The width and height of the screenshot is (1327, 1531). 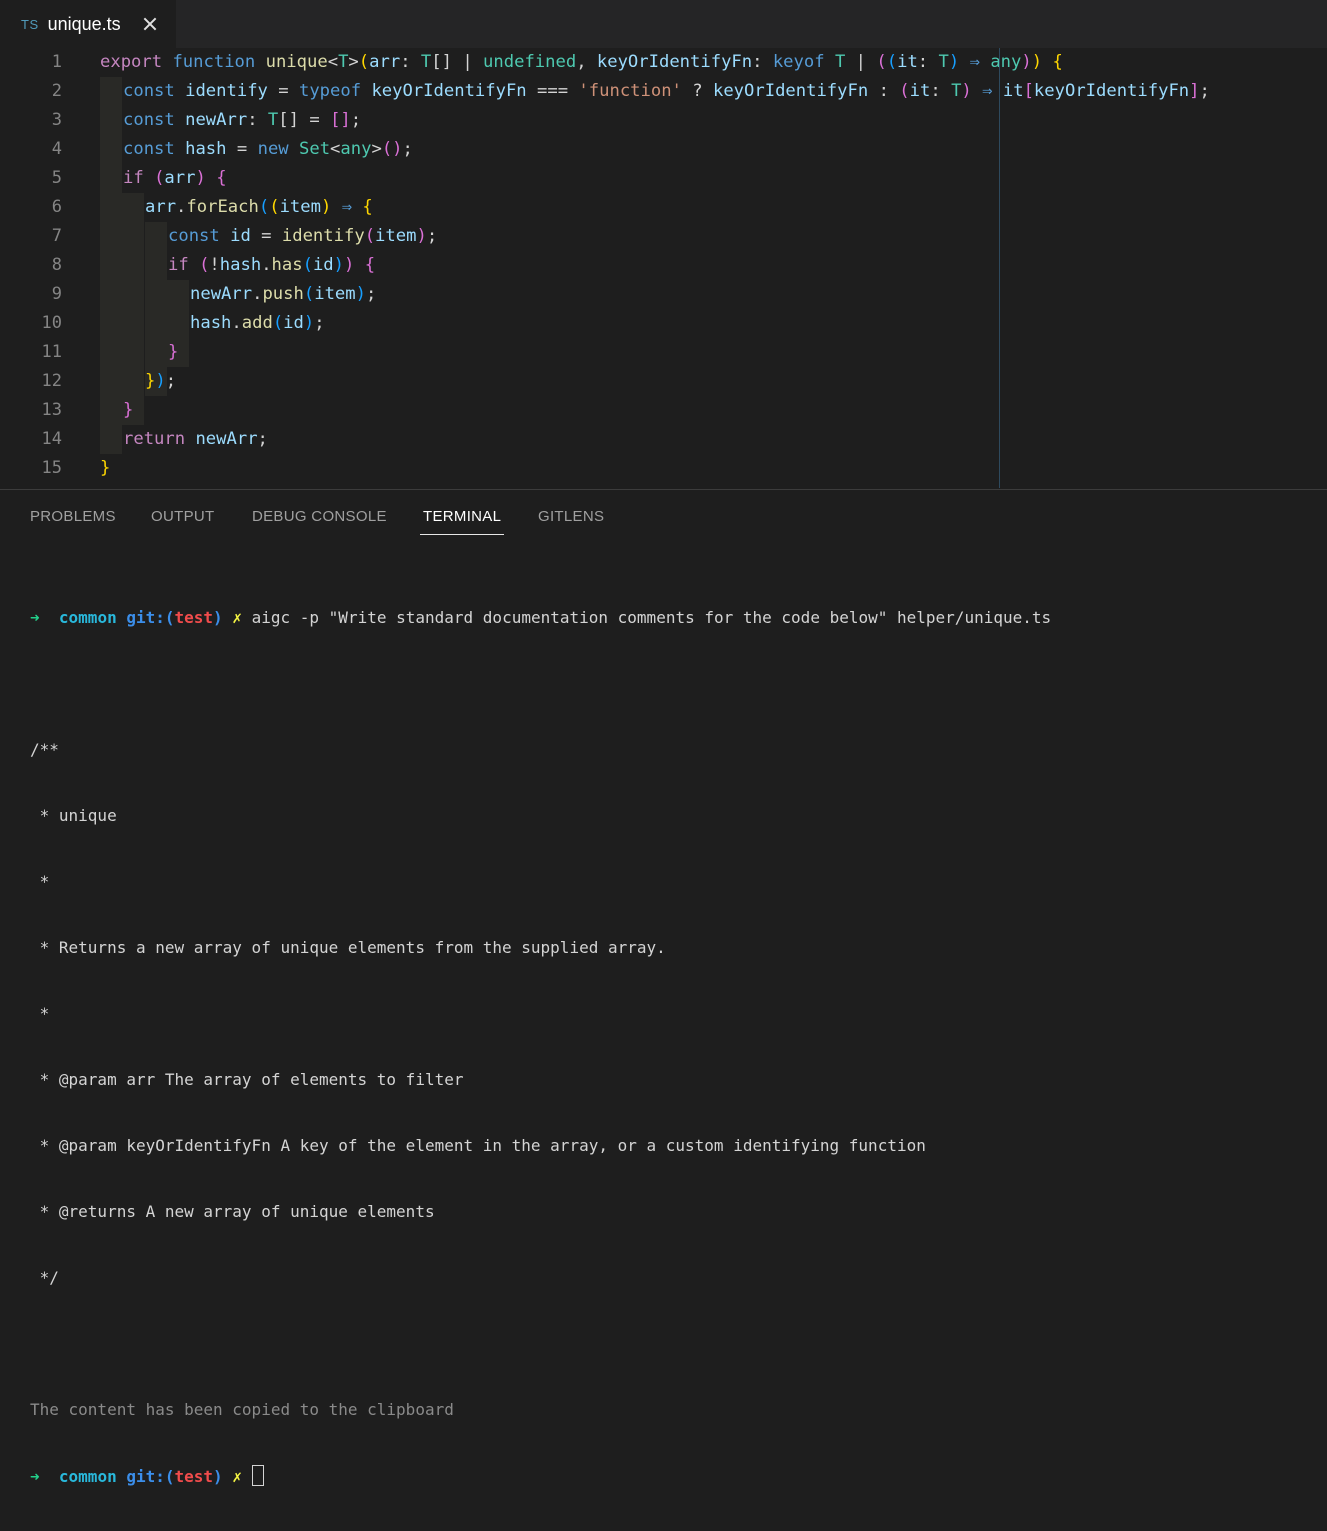 What do you see at coordinates (51, 323) in the screenshot?
I see `line-number: 10` at bounding box center [51, 323].